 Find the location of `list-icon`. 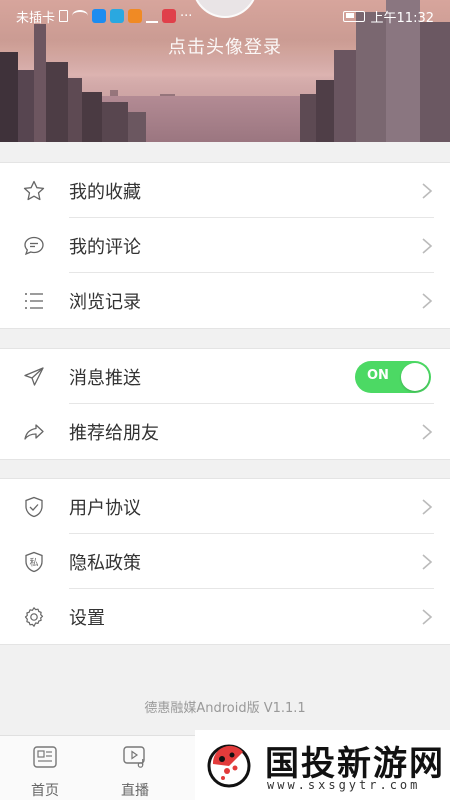

list-icon is located at coordinates (34, 301).